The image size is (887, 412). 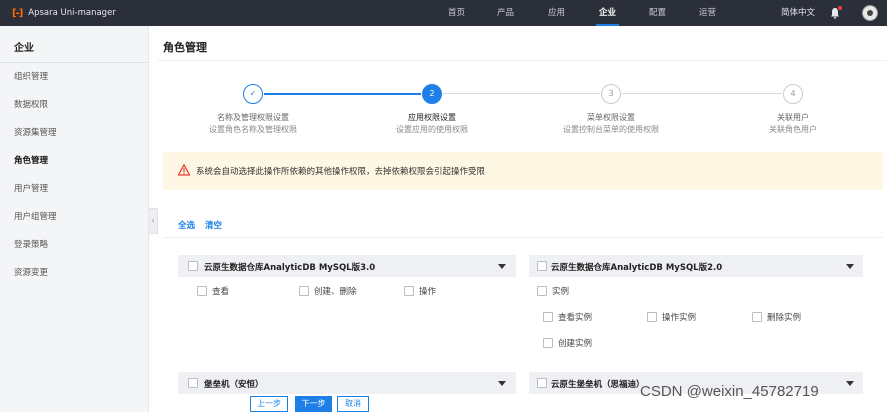 I want to click on sidebar-item-organization: 组织管理, so click(x=31, y=76).